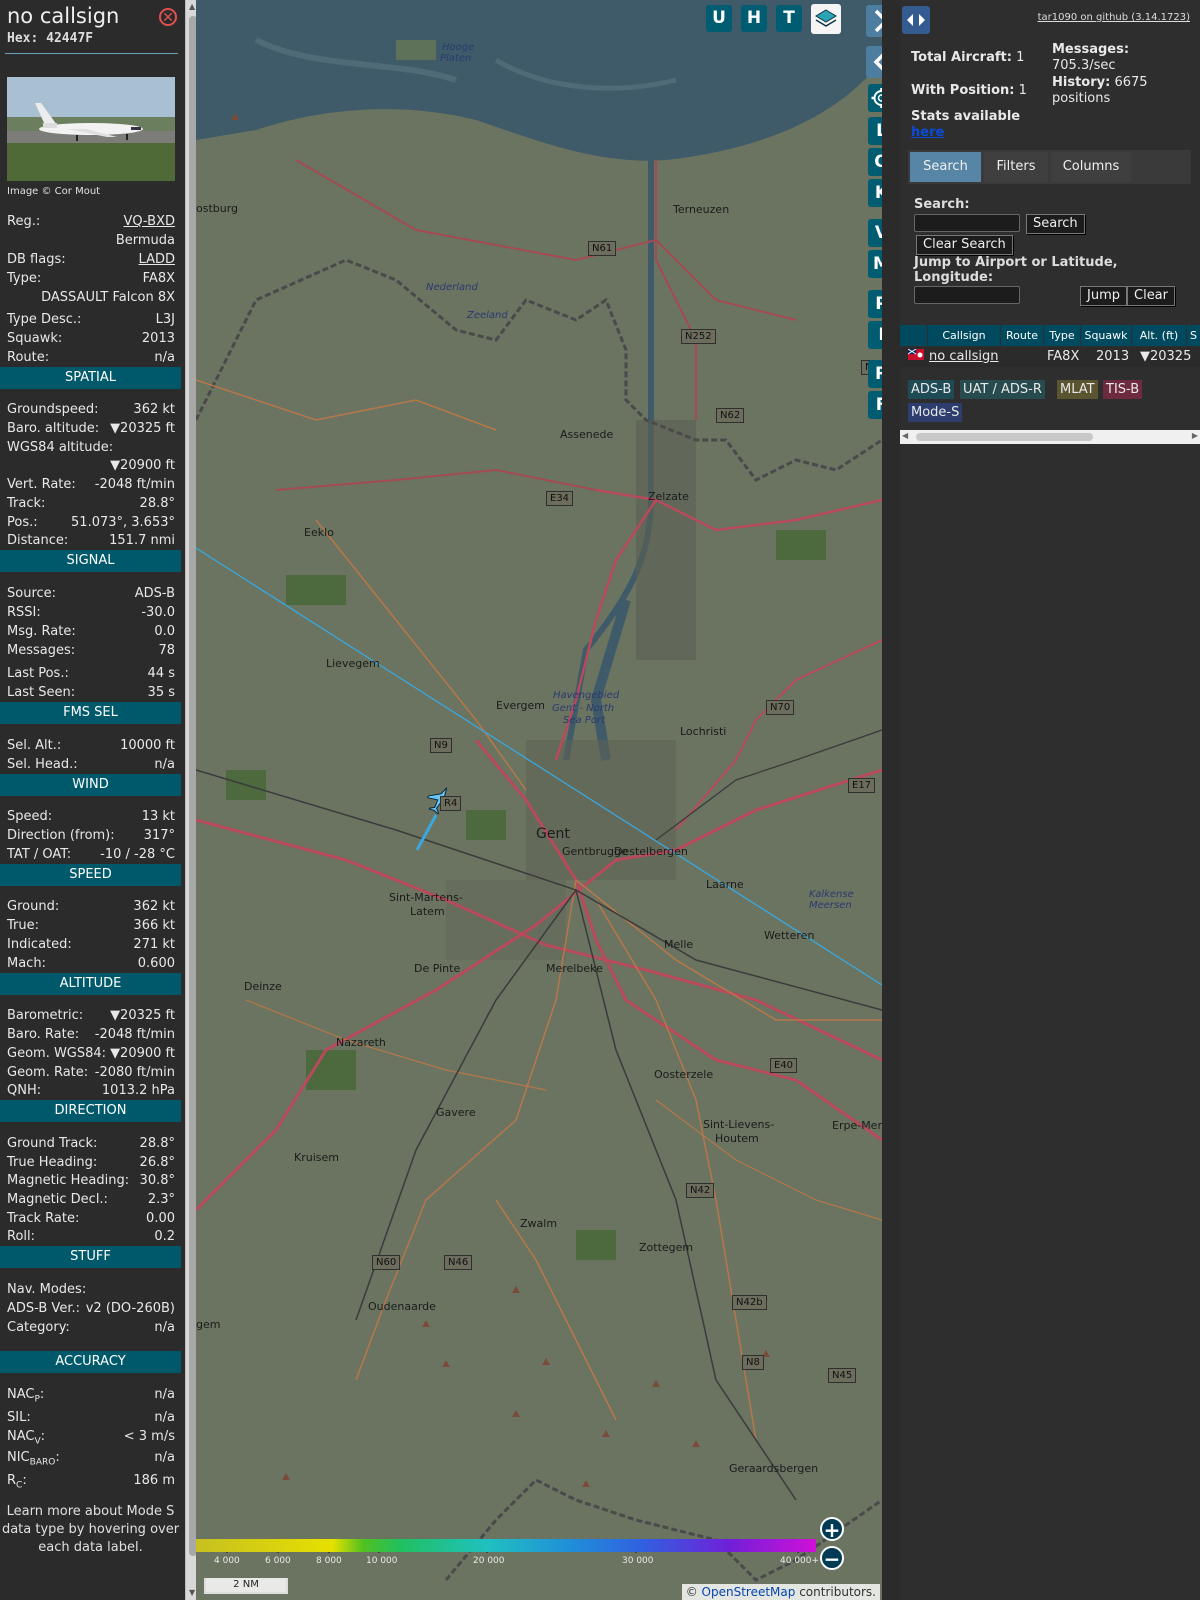 The width and height of the screenshot is (1200, 1600). I want to click on column-type: Type, so click(1062, 335).